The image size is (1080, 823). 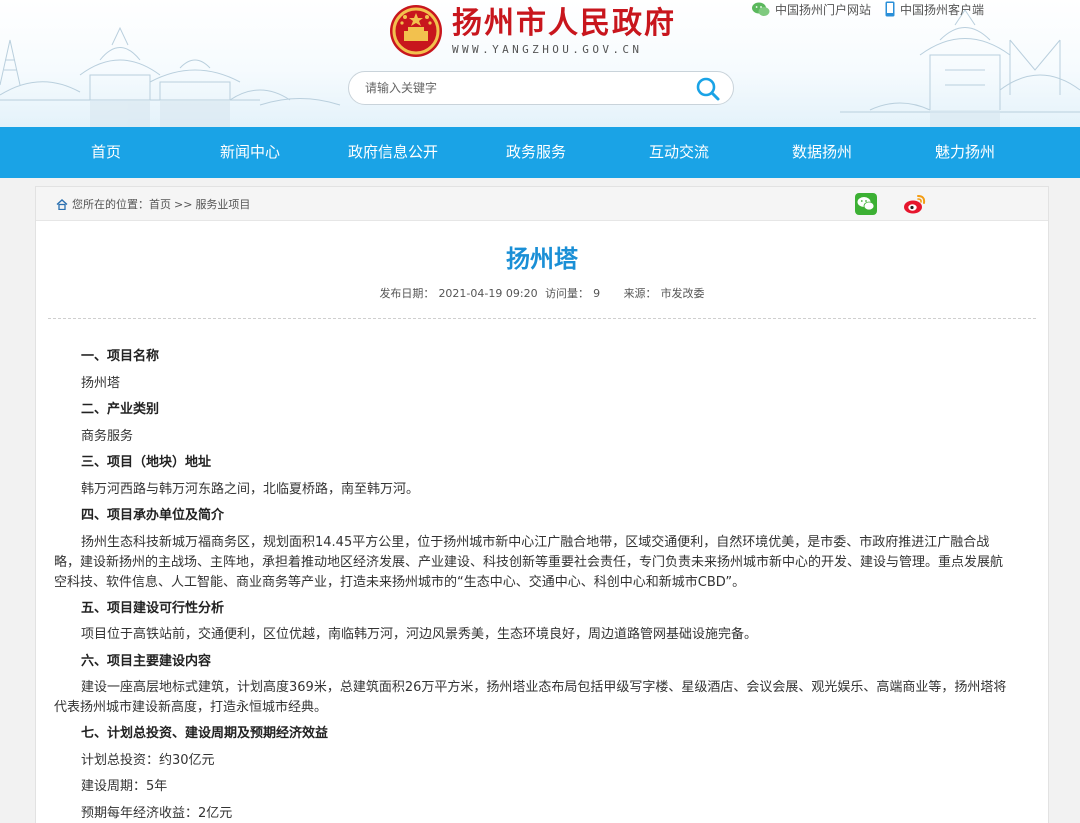 I want to click on section-text: 扬州塔, so click(x=101, y=383).